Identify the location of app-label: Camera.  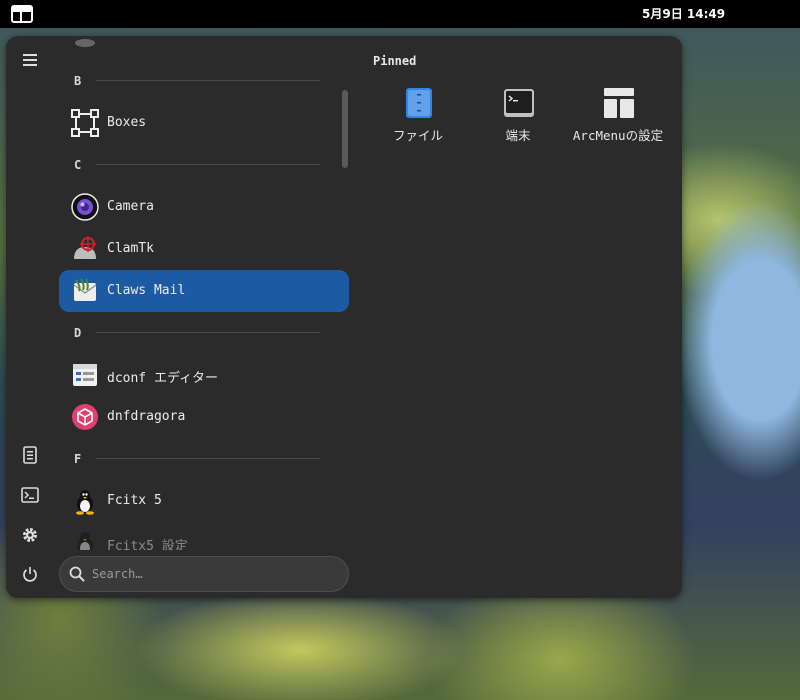
(130, 206).